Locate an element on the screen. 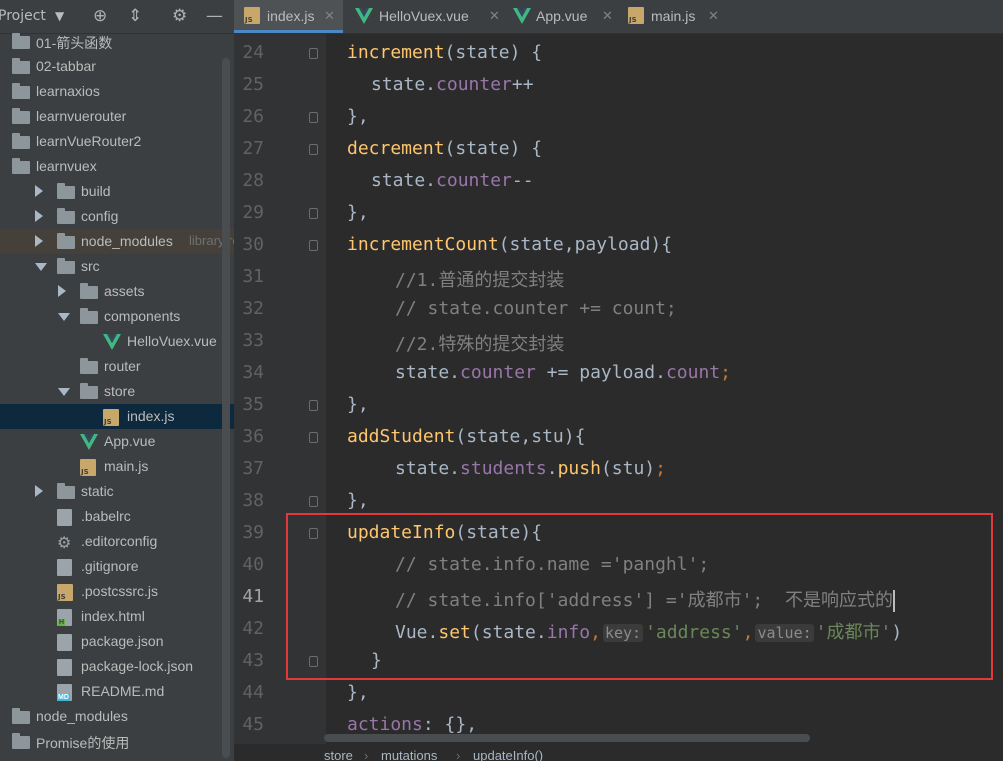  tree-item-label: node_modules is located at coordinates (127, 241).